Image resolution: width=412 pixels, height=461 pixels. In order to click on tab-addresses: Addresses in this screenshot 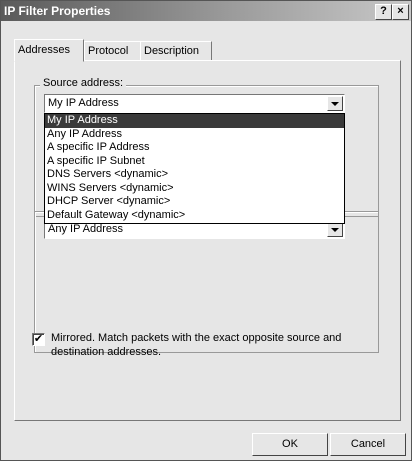, I will do `click(49, 50)`.